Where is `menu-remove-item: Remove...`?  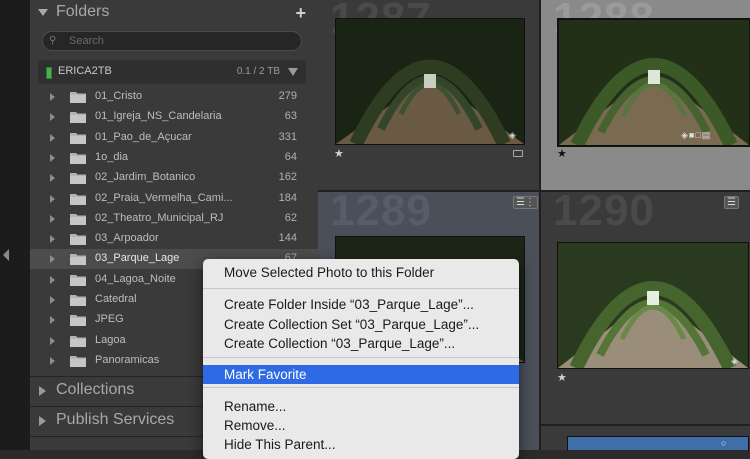
menu-remove-item: Remove... is located at coordinates (361, 425).